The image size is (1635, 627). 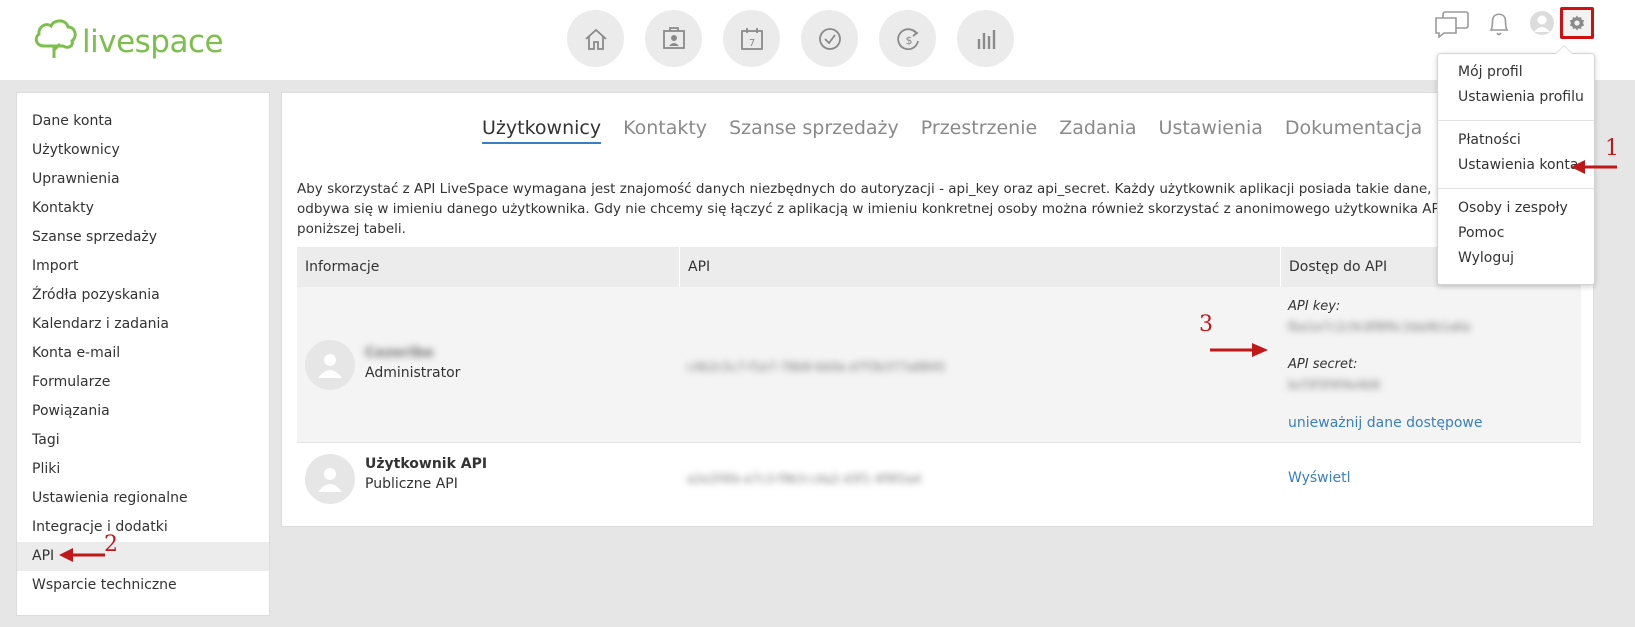 I want to click on api-id: c4b2c5c7-f1e7-78b8-bb0e-d7f3b377a8845, so click(x=816, y=367).